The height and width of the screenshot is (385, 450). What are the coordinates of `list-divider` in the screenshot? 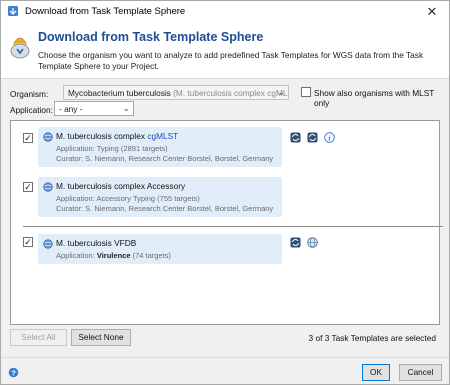 It's located at (233, 226).